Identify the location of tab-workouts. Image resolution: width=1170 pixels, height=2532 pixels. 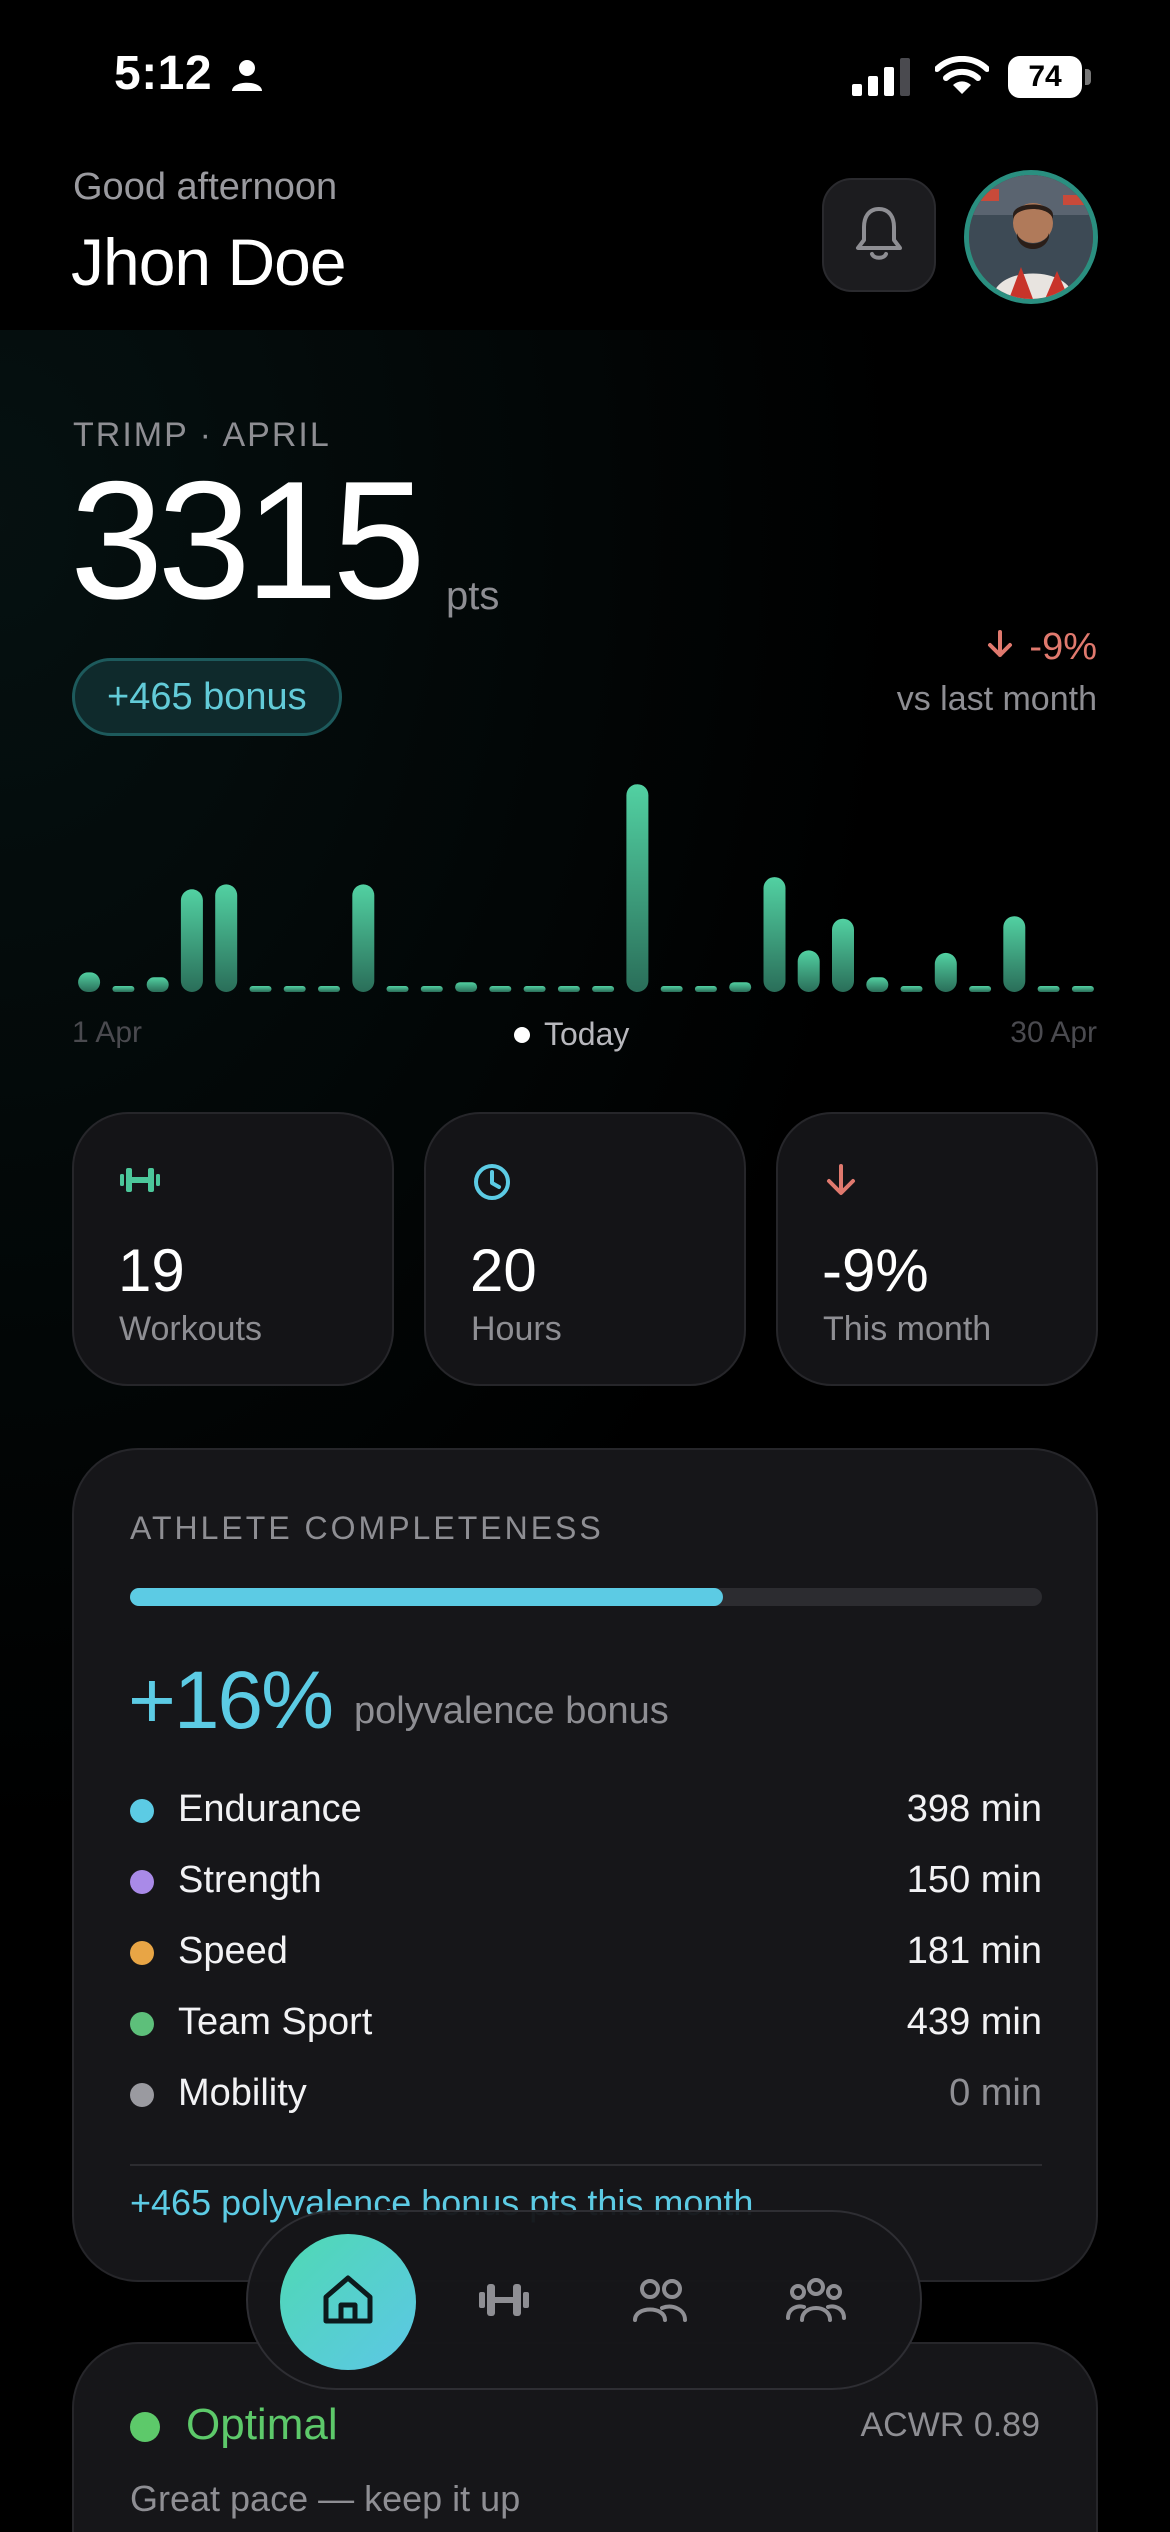
(504, 2302).